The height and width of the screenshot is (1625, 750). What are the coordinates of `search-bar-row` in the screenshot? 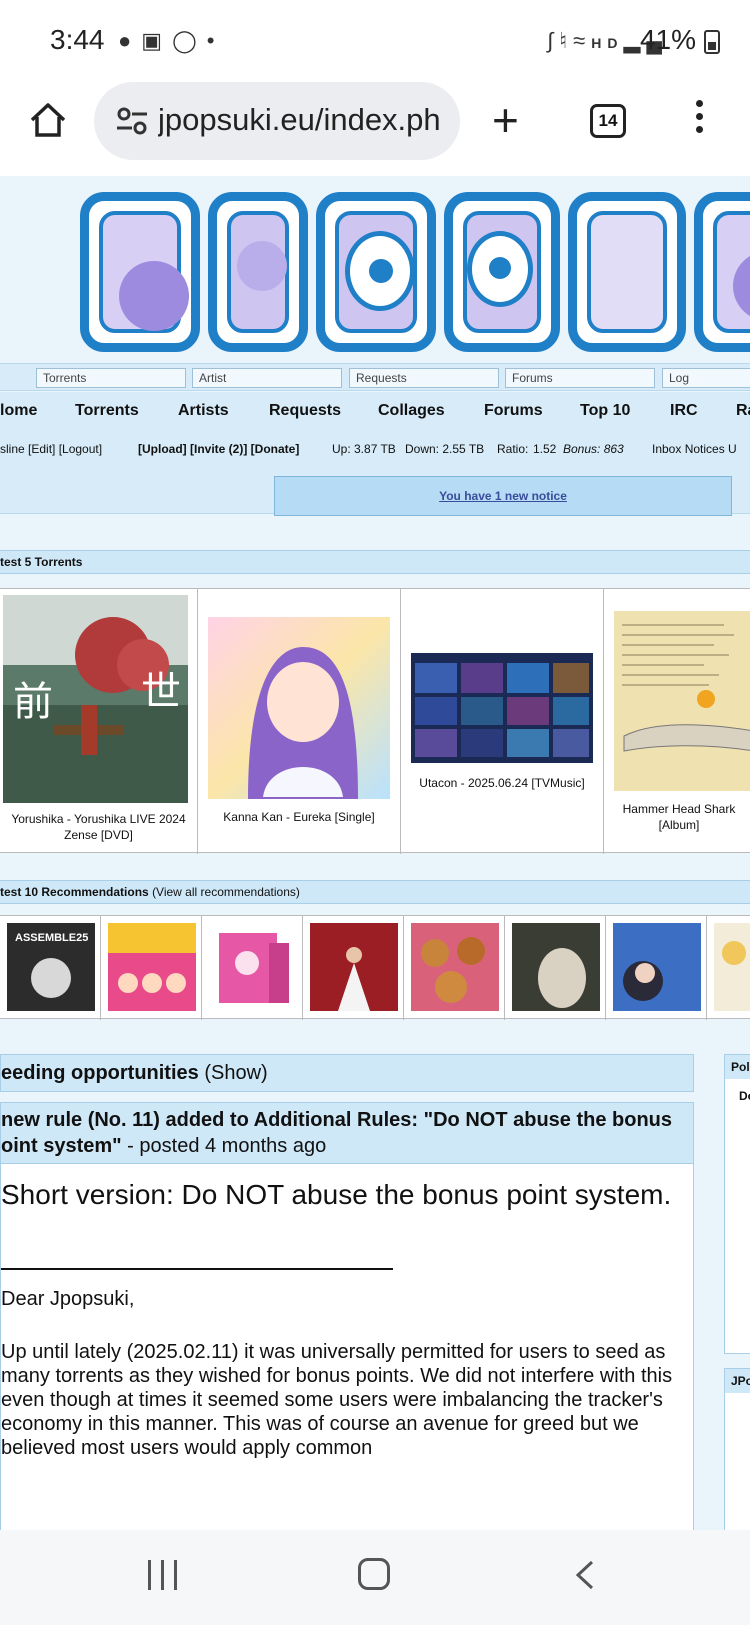 It's located at (375, 377).